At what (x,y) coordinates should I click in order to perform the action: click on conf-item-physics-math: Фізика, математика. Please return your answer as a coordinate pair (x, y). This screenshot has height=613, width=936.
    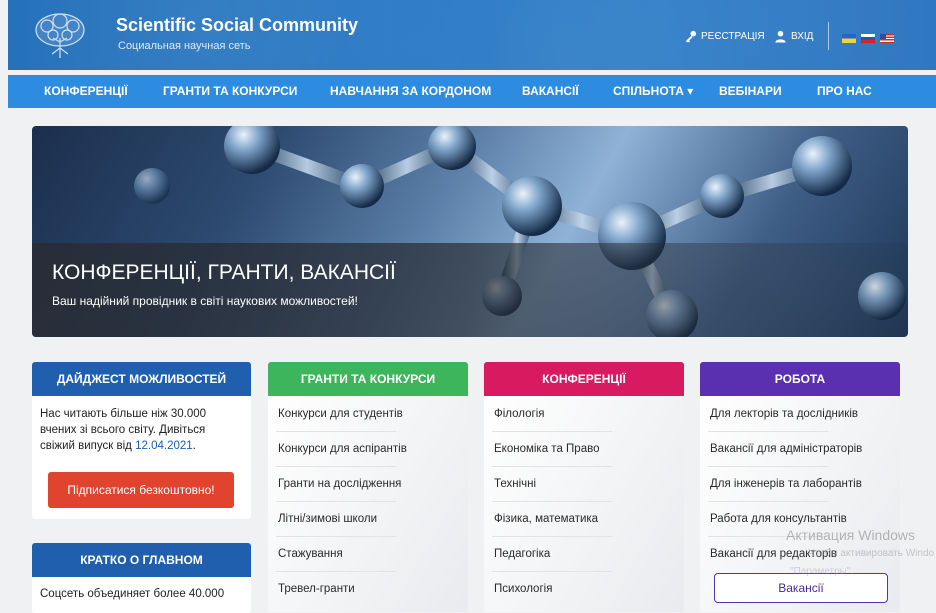
    Looking at the image, I should click on (546, 519).